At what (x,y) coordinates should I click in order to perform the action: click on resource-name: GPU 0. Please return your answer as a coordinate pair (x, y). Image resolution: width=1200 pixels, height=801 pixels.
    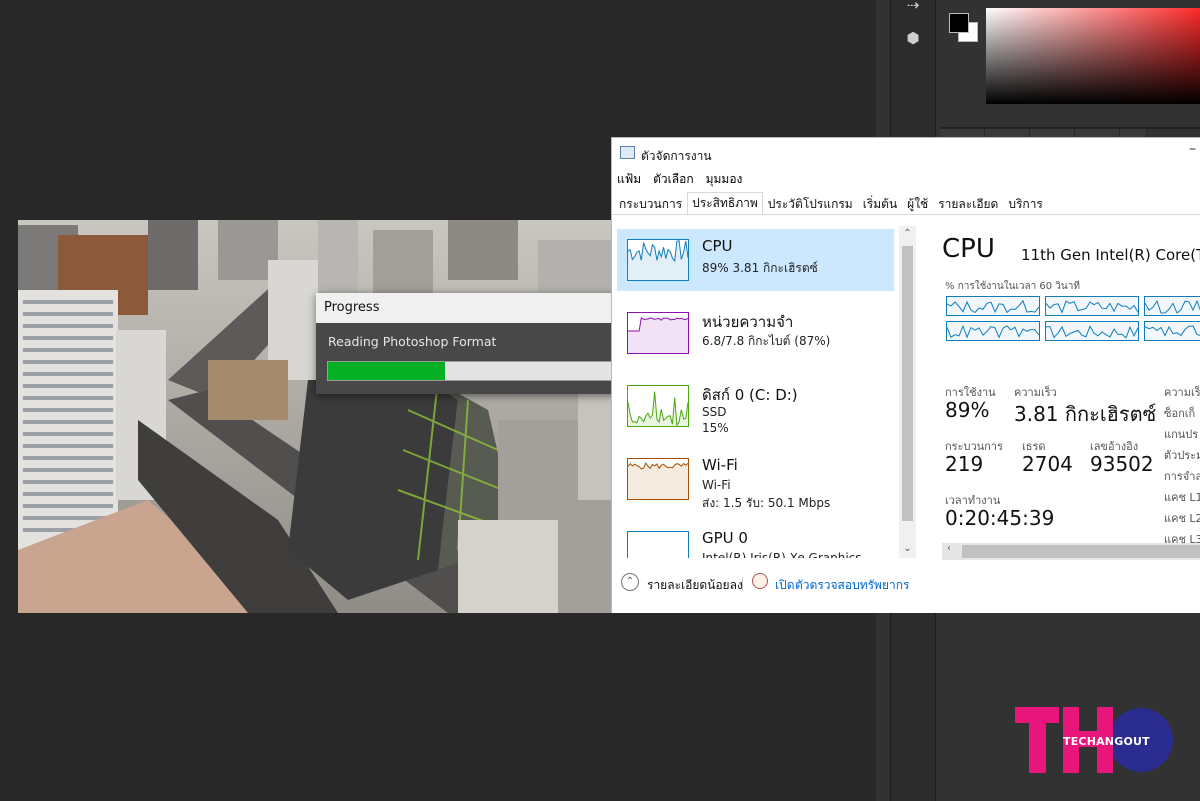
    Looking at the image, I should click on (725, 538).